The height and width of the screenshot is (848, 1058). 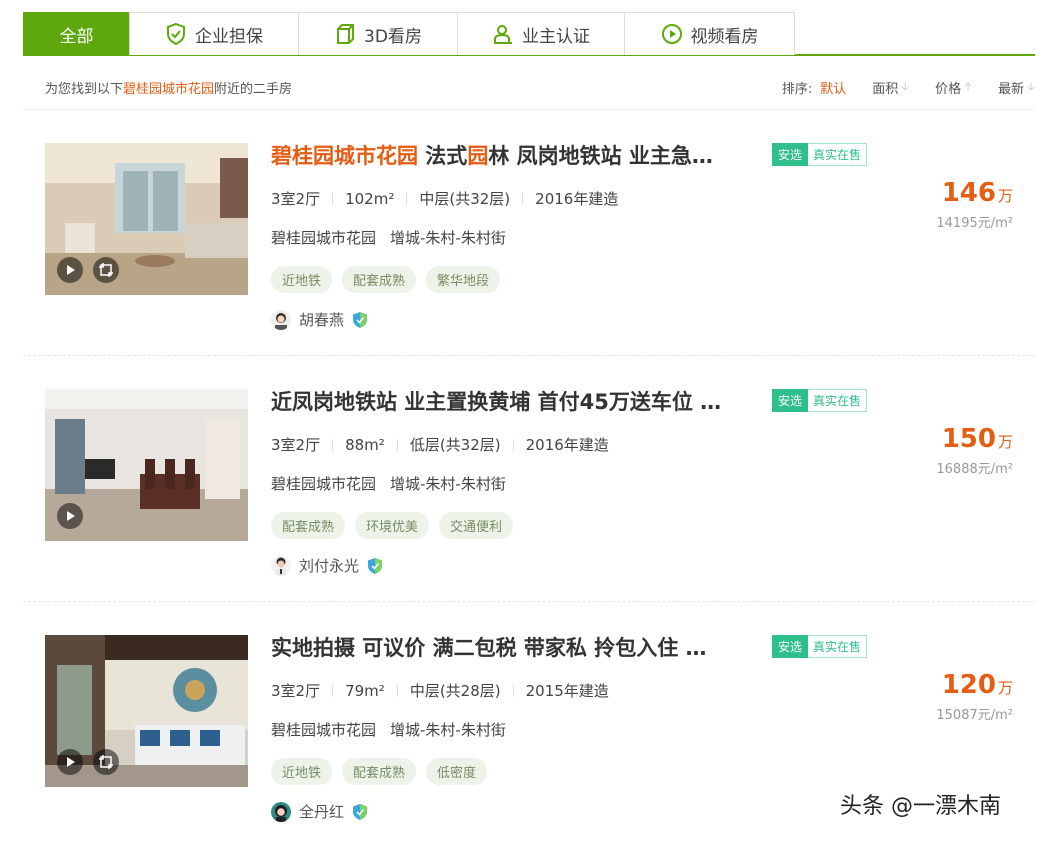 I want to click on title-highlight: 园, so click(x=478, y=156).